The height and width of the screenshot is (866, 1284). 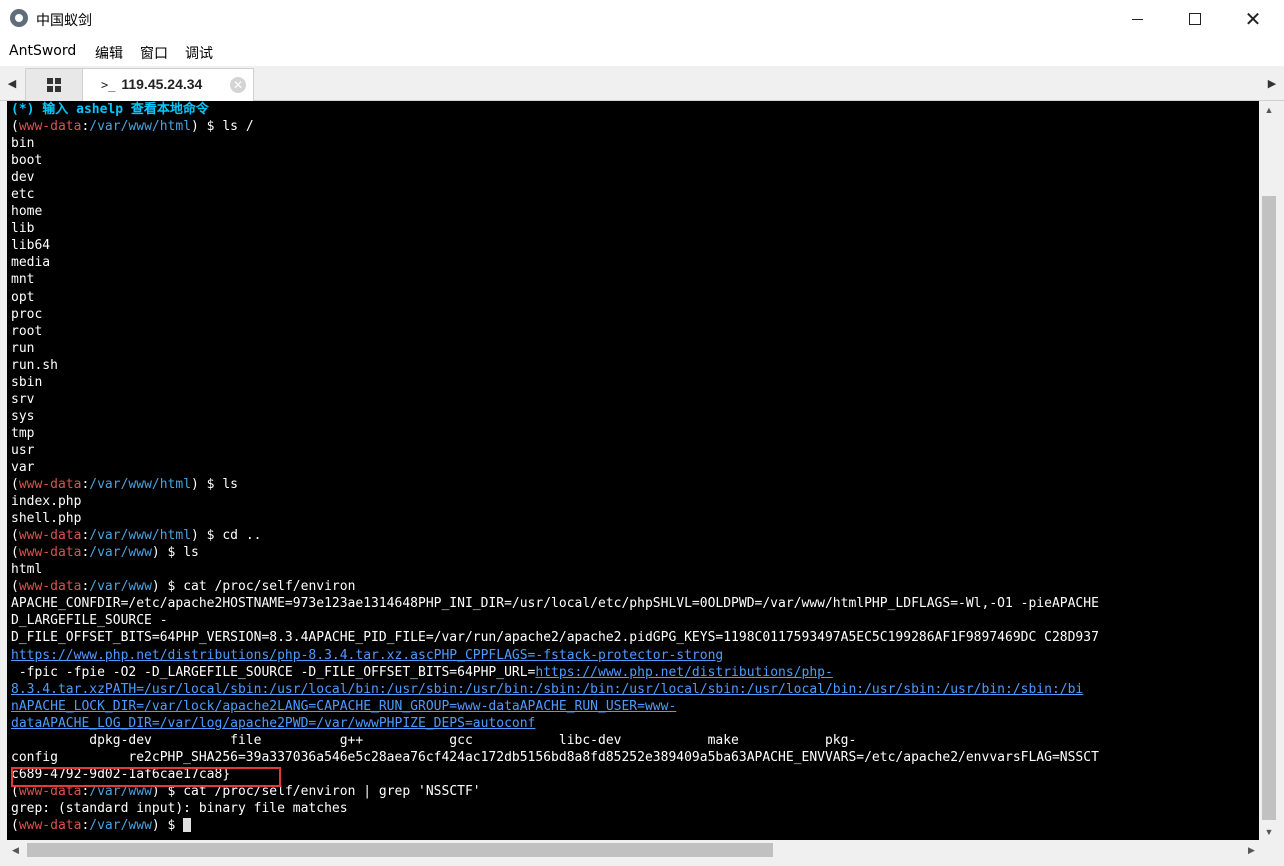 I want to click on minimize-button, so click(x=1137, y=19).